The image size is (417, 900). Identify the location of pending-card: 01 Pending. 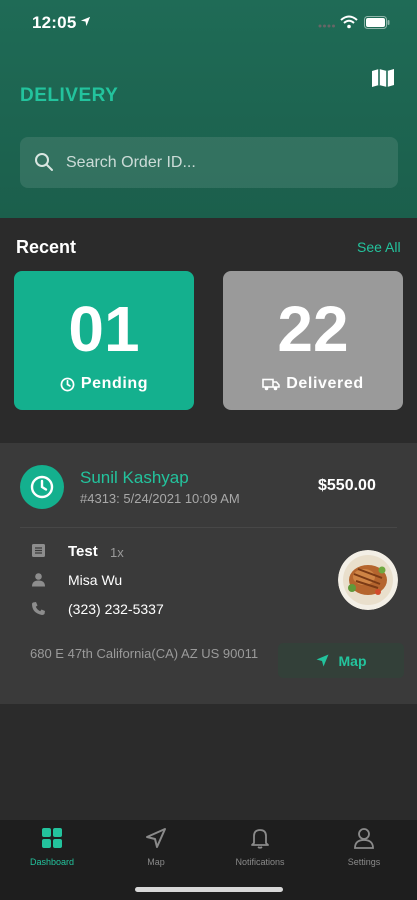
(104, 340).